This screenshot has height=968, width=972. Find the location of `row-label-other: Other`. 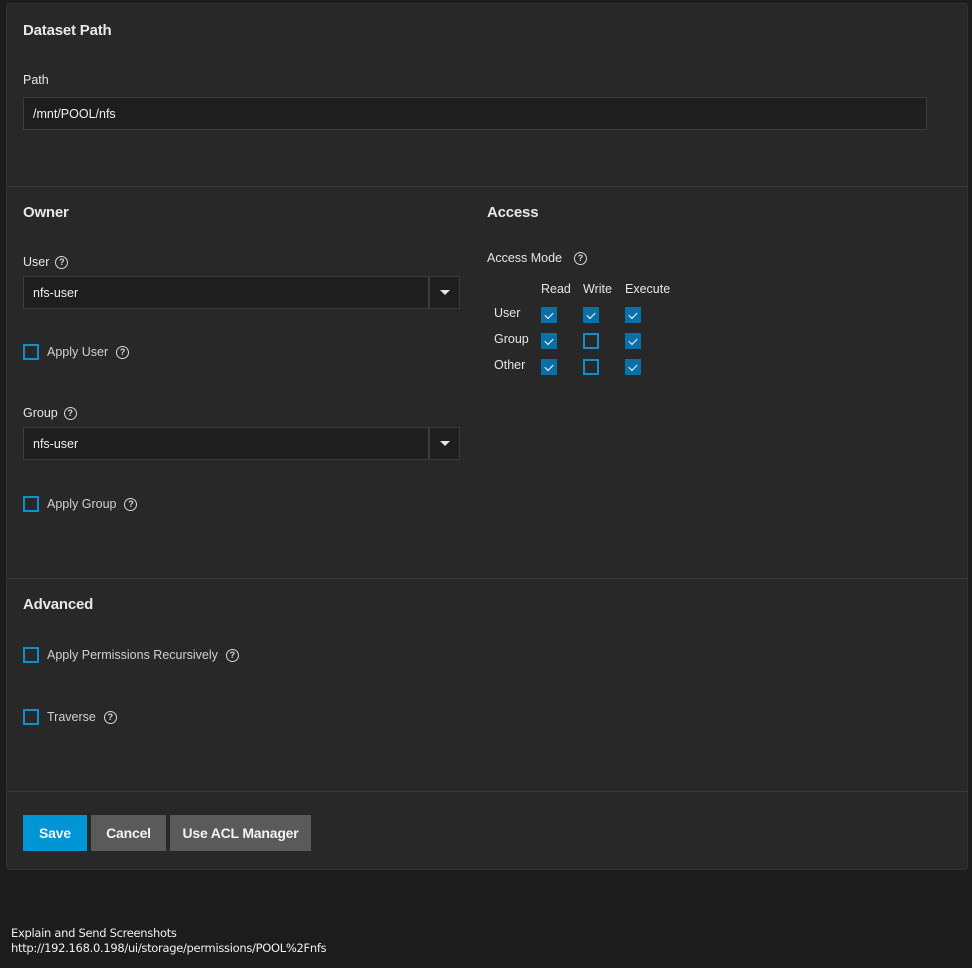

row-label-other: Other is located at coordinates (510, 365).